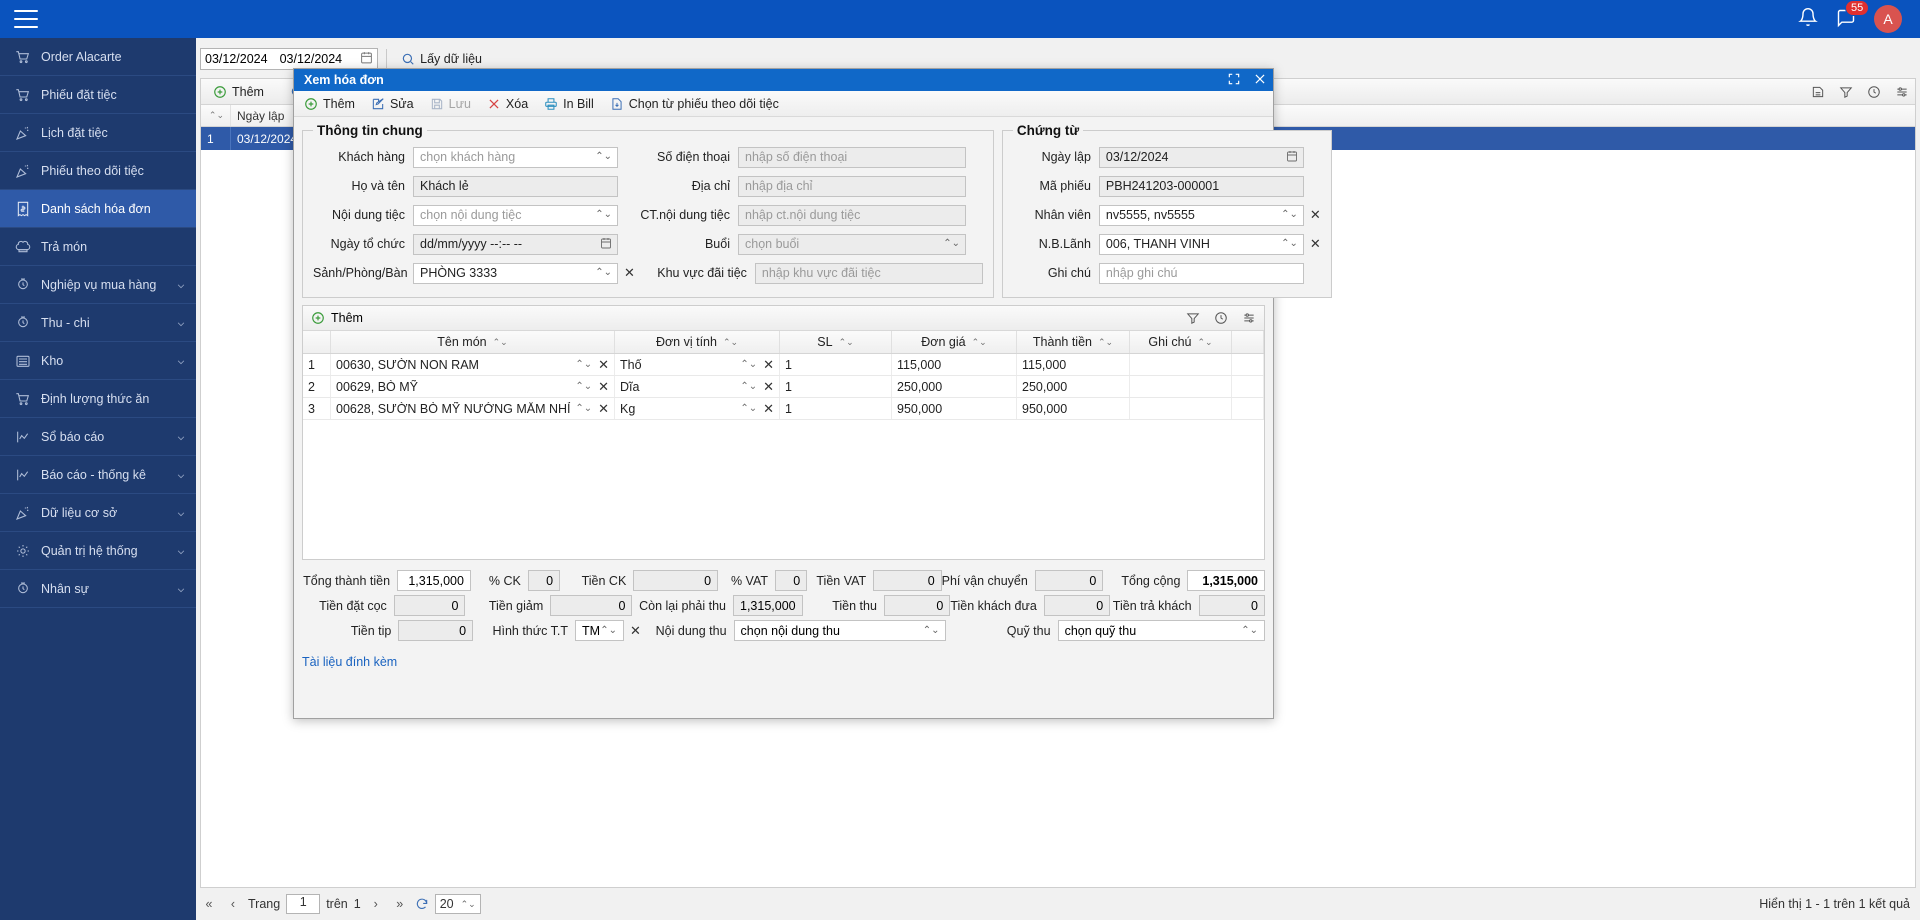 The image size is (1920, 920). Describe the element at coordinates (852, 215) in the screenshot. I see `general-field-5-input: nhập ct.nội dung tiệc` at that location.